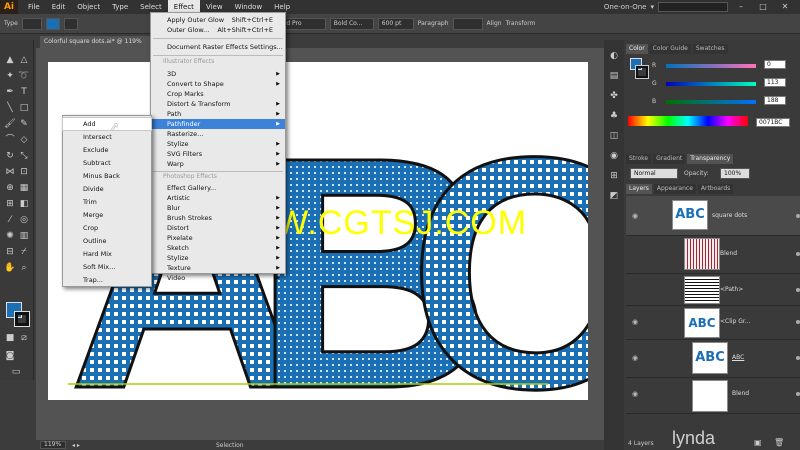 The width and height of the screenshot is (800, 450). What do you see at coordinates (10, 156) in the screenshot?
I see `rotate-tool-icon: ↻` at bounding box center [10, 156].